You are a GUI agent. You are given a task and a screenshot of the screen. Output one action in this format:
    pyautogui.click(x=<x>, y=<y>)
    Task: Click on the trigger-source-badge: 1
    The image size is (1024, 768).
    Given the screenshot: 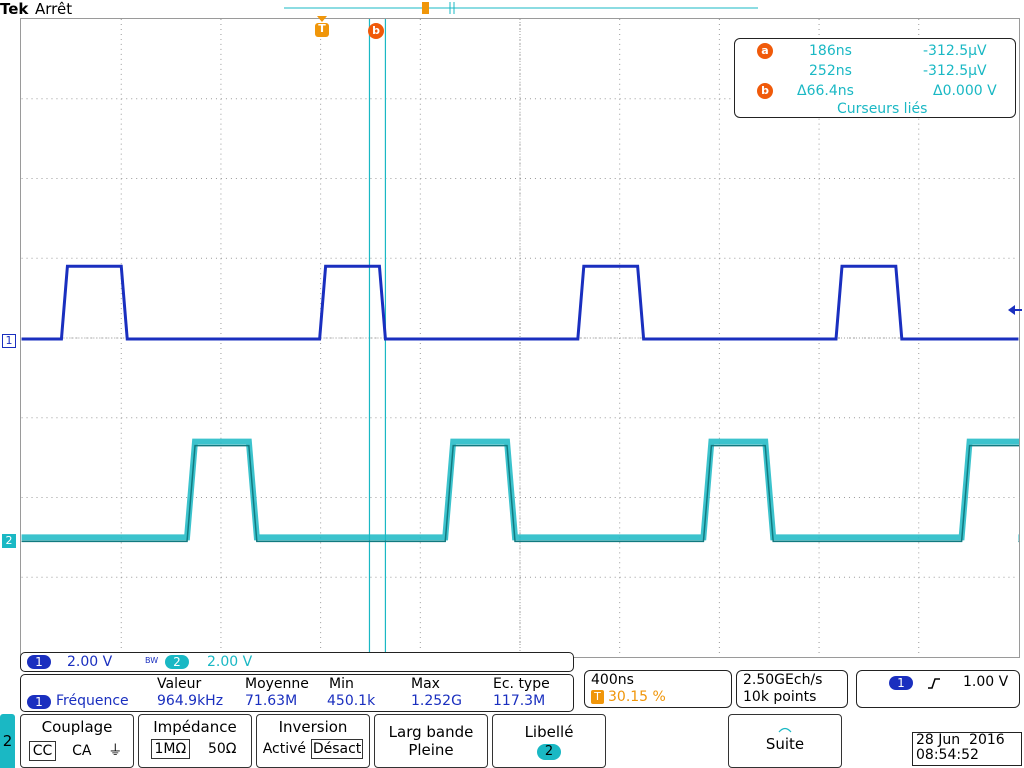 What is the action you would take?
    pyautogui.click(x=901, y=683)
    